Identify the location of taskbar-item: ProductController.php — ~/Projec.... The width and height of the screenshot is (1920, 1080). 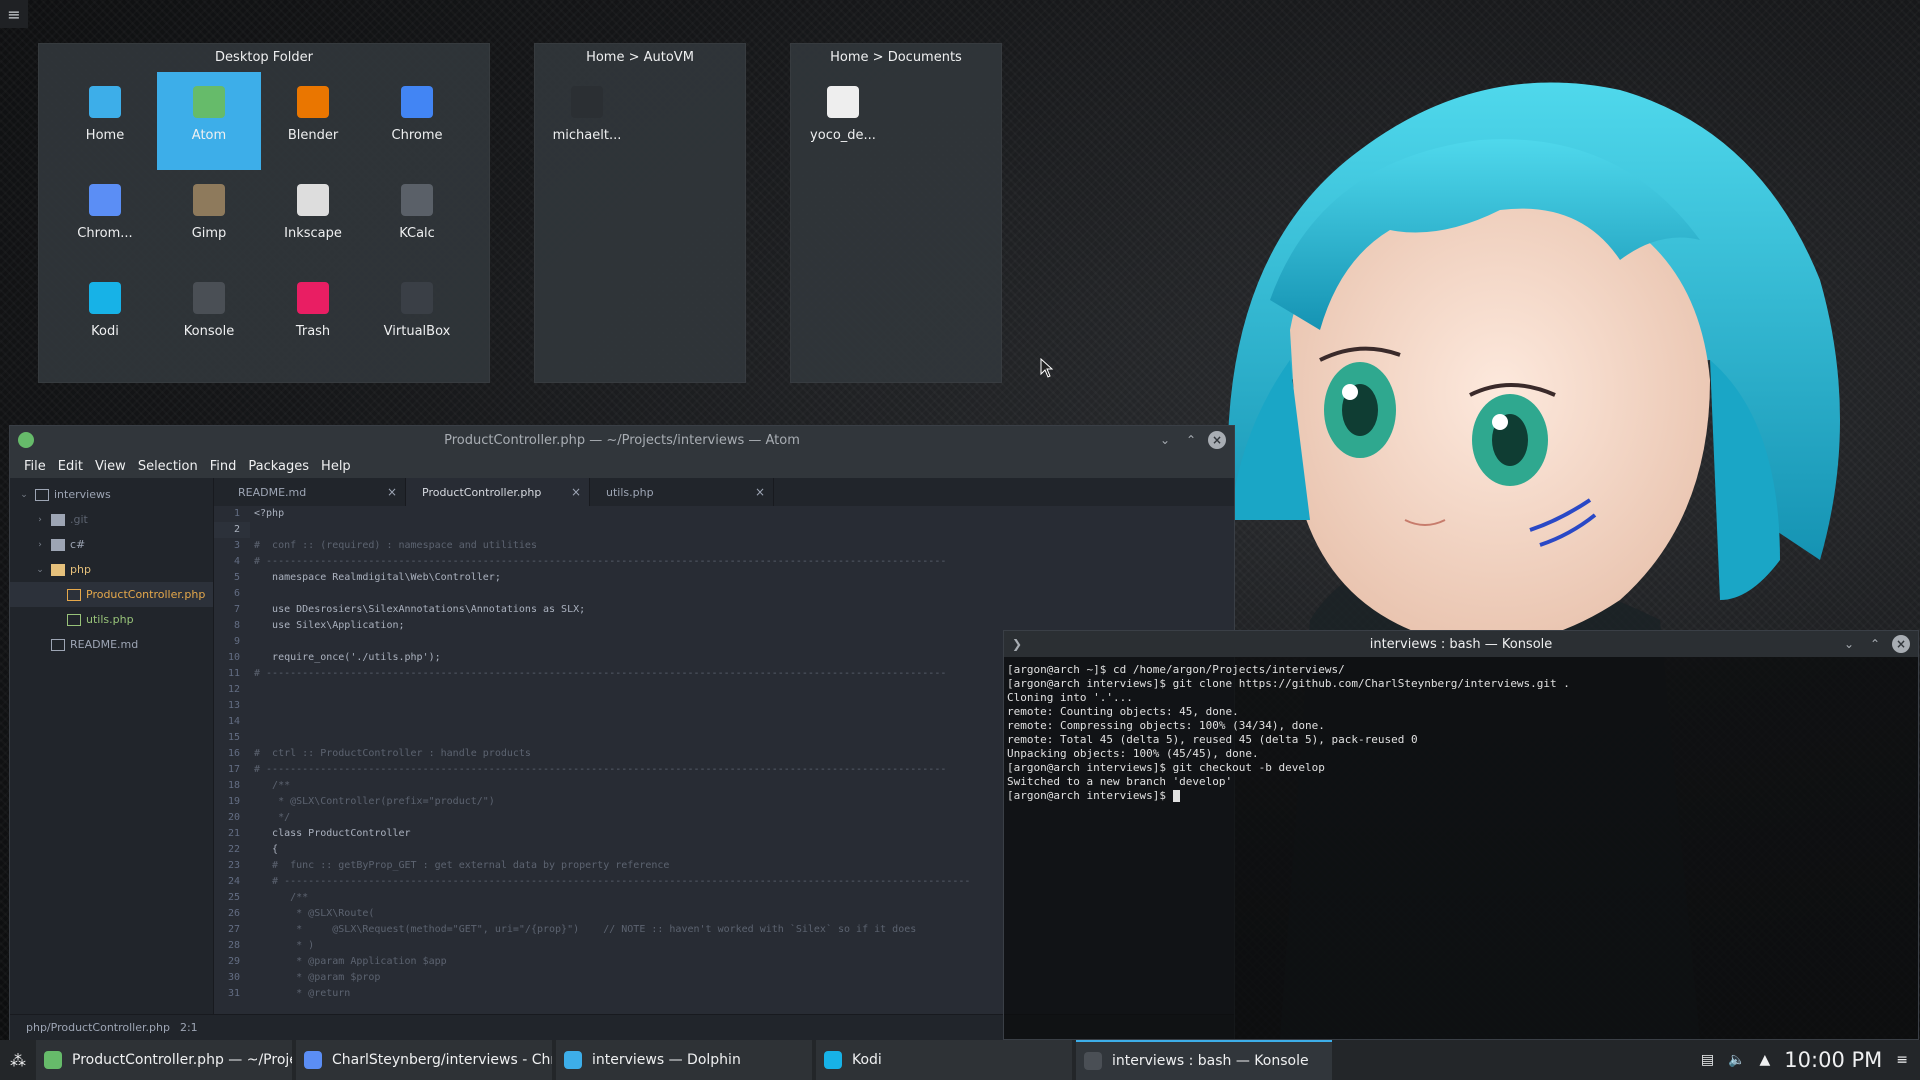
(164, 1060).